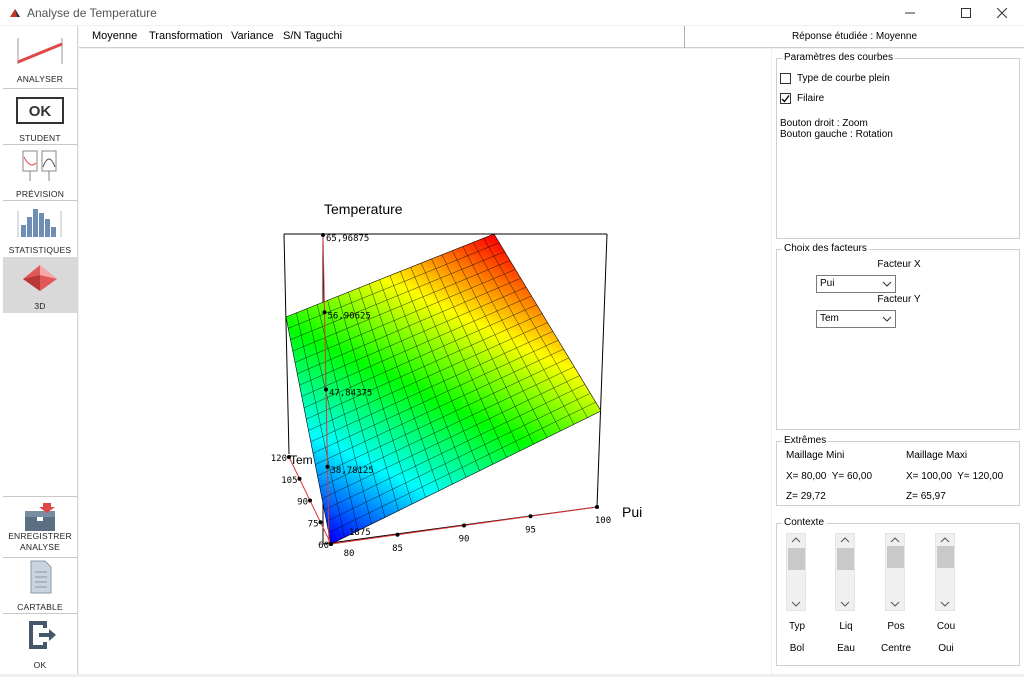 The height and width of the screenshot is (677, 1024). I want to click on svg-text: OK, so click(40, 111).